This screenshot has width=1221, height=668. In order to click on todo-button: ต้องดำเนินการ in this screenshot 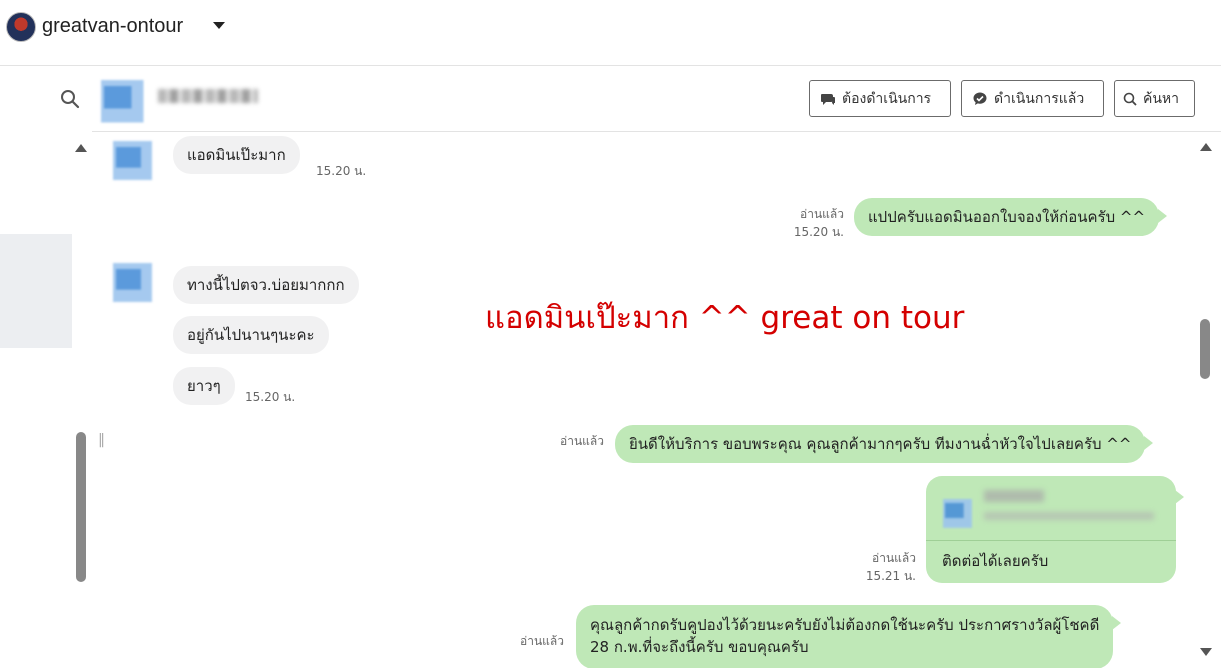, I will do `click(880, 98)`.